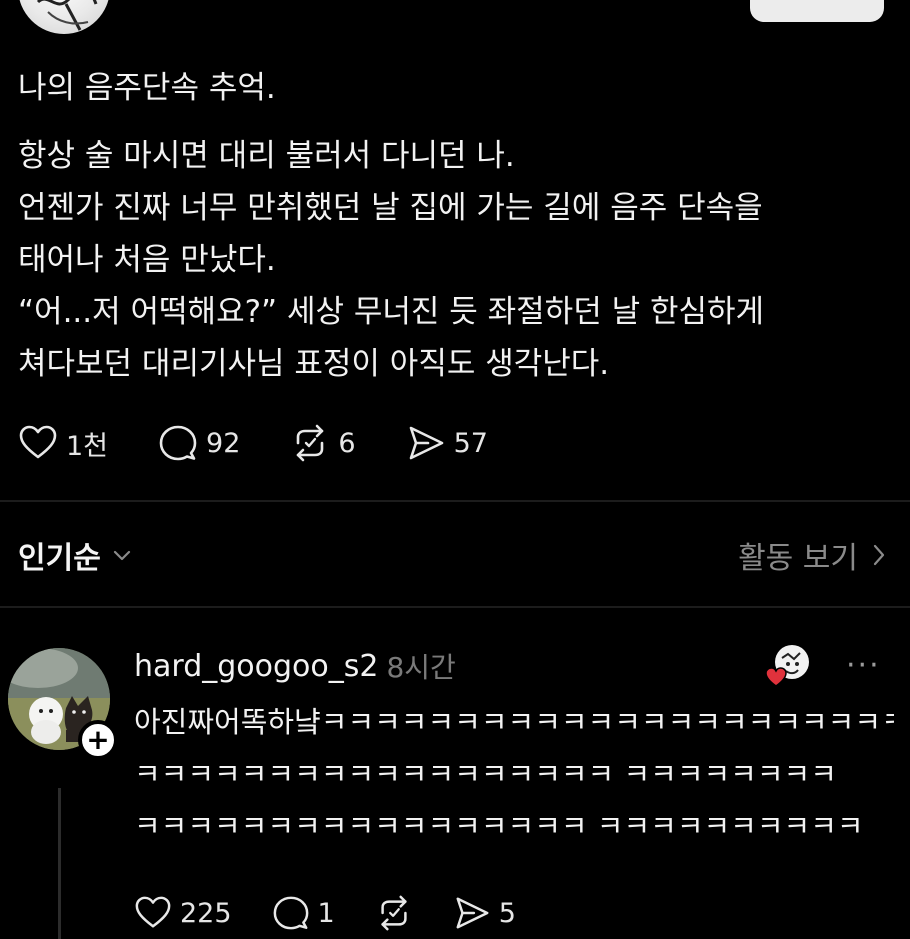 This screenshot has width=910, height=939. I want to click on comment-repost-button, so click(394, 913).